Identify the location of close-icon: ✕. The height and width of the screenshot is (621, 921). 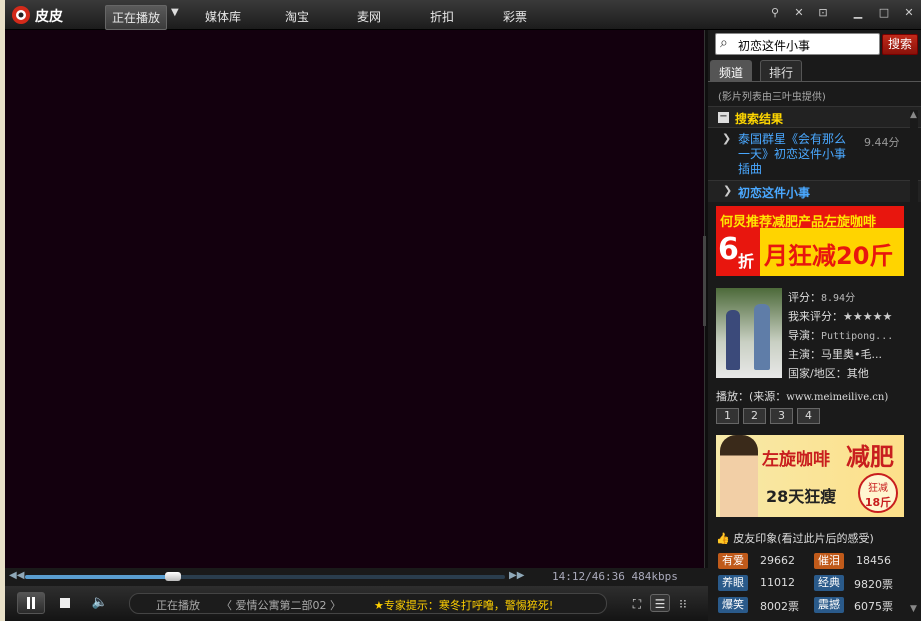
(909, 13).